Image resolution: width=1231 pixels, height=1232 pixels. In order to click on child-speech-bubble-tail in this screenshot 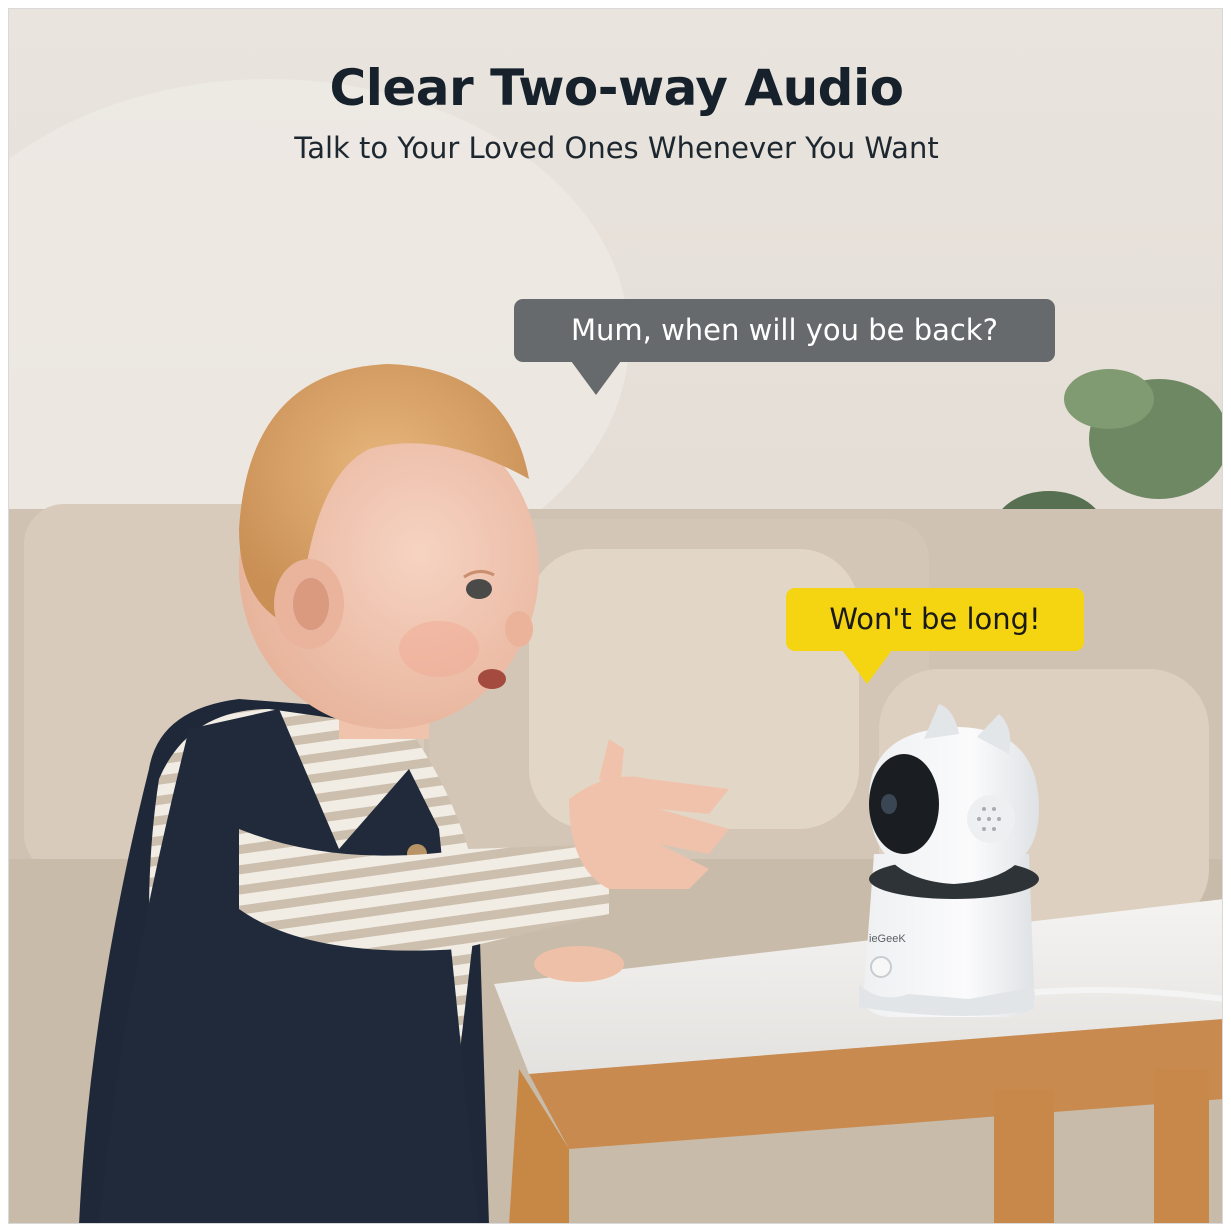, I will do `click(596, 378)`.